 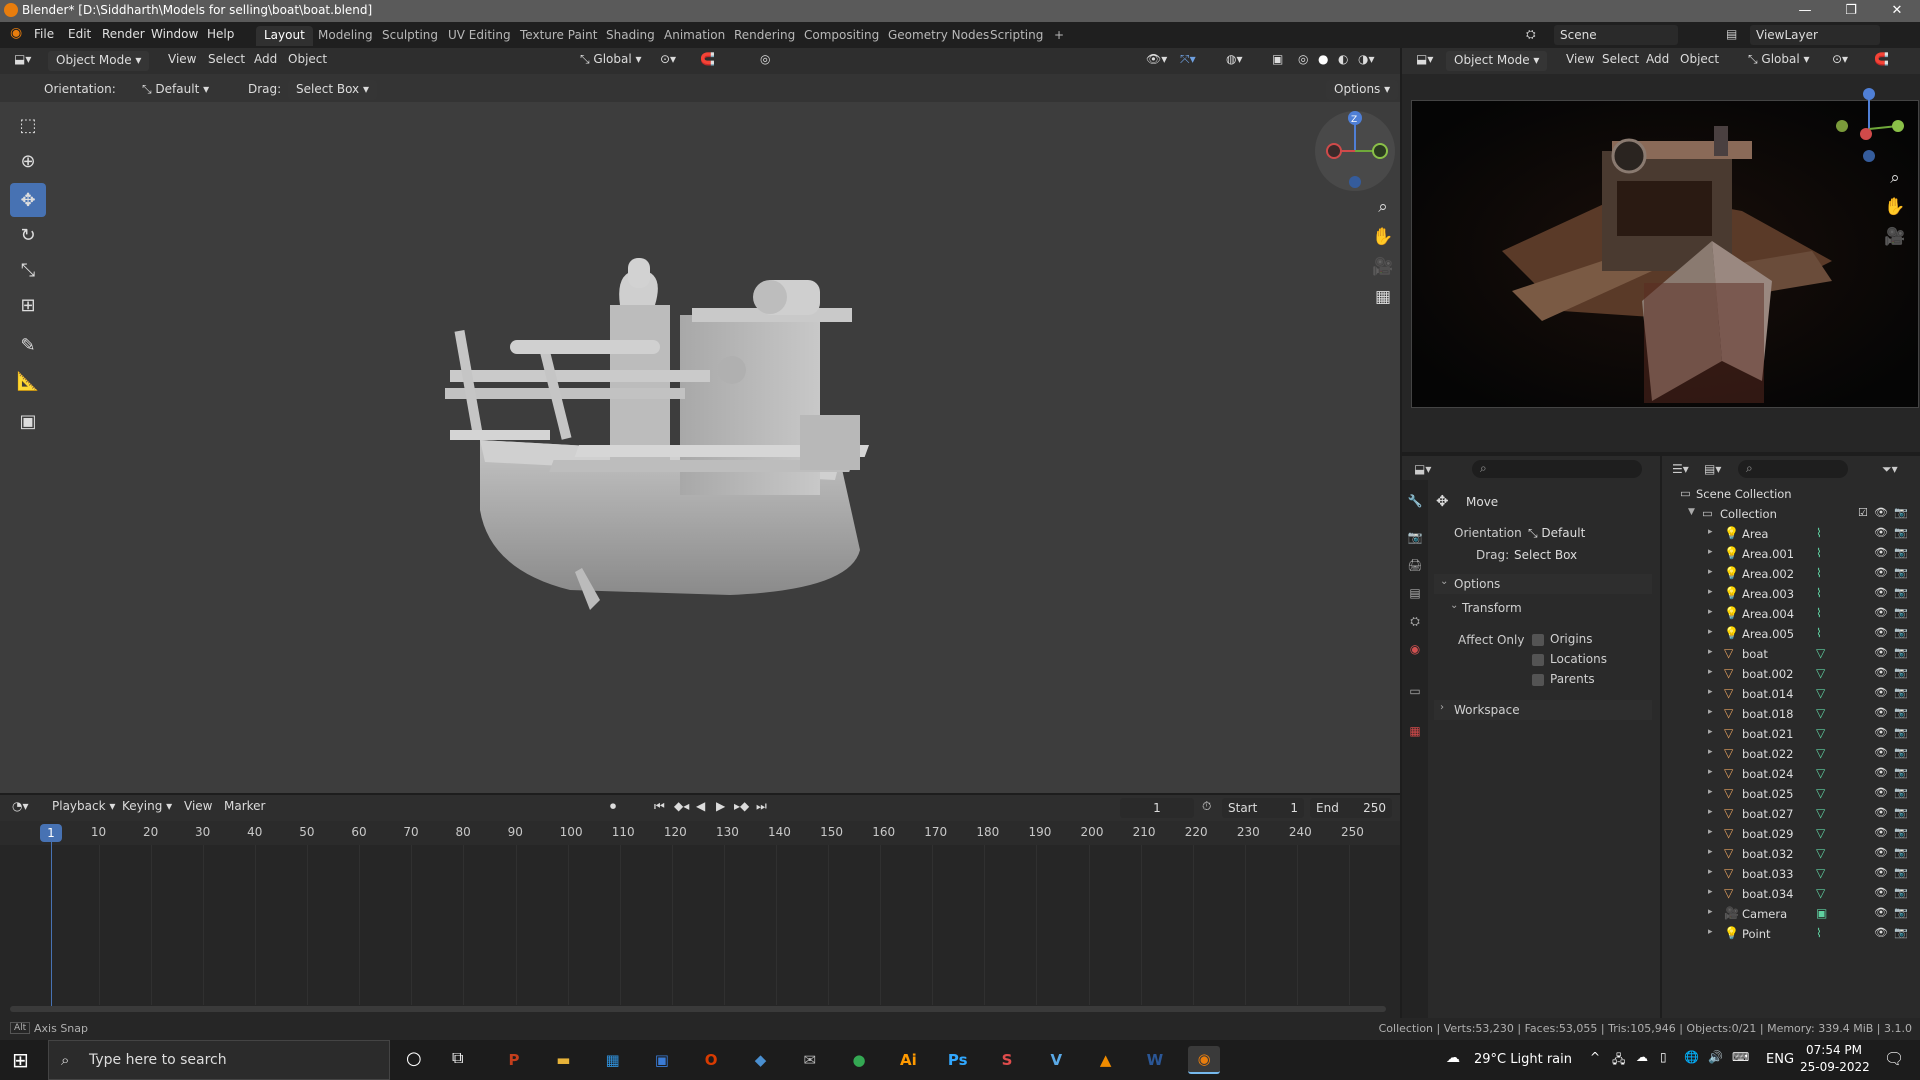 What do you see at coordinates (659, 806) in the screenshot?
I see `jump-start-icon: ⏮` at bounding box center [659, 806].